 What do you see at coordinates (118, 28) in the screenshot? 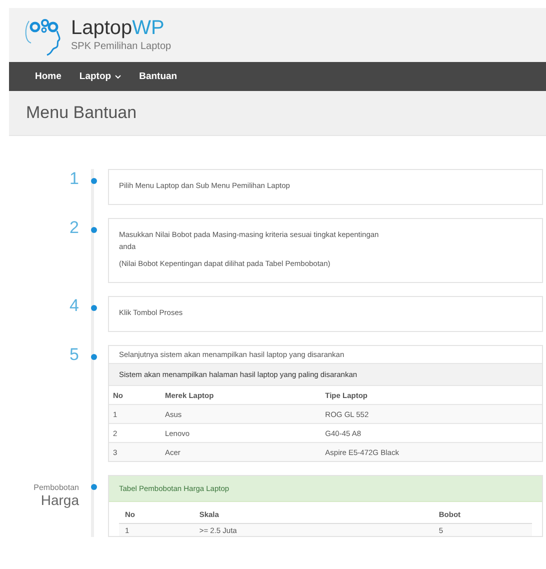
I see `site-logo-text: LaptopWP` at bounding box center [118, 28].